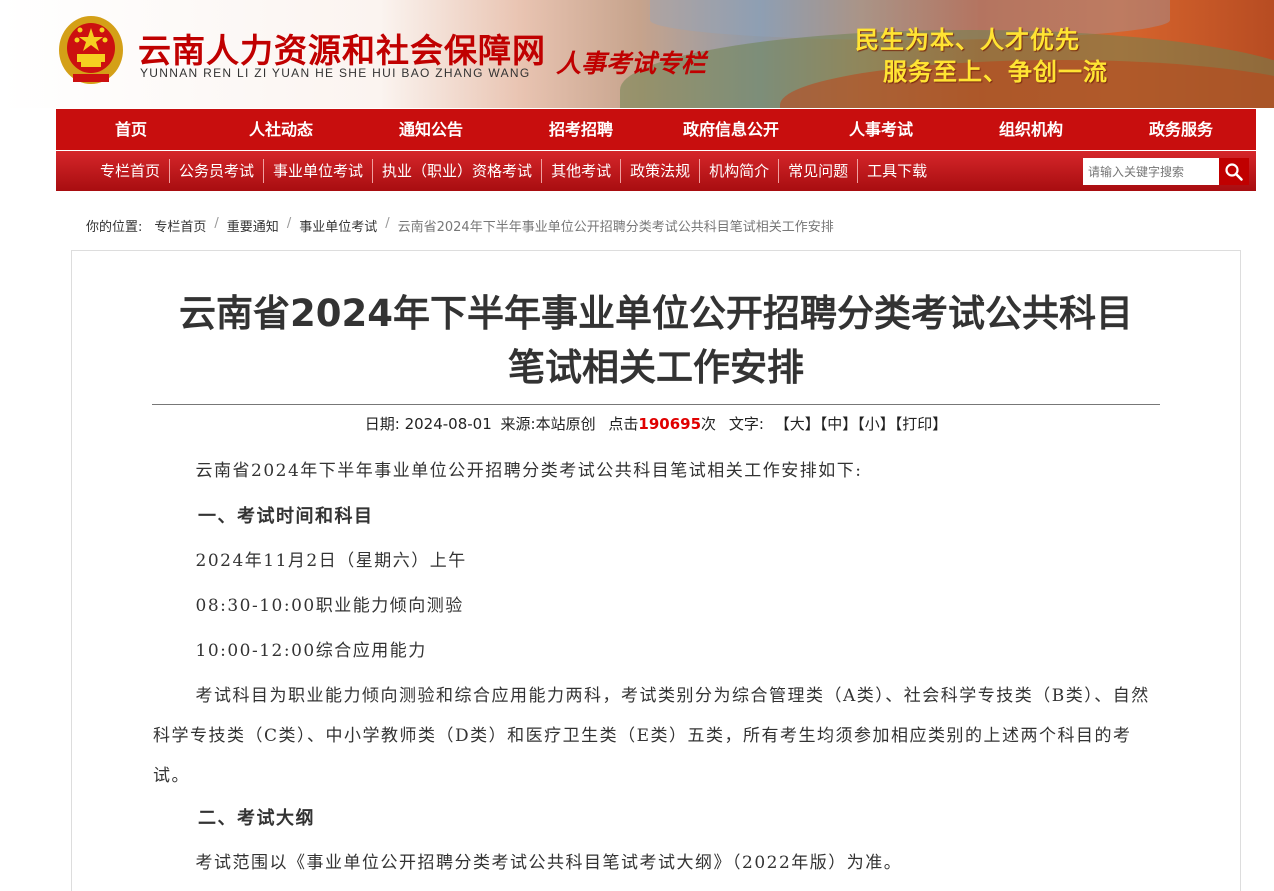 This screenshot has height=891, width=1274. What do you see at coordinates (180, 225) in the screenshot?
I see `breadcrumb-item-column-home: 专栏首页` at bounding box center [180, 225].